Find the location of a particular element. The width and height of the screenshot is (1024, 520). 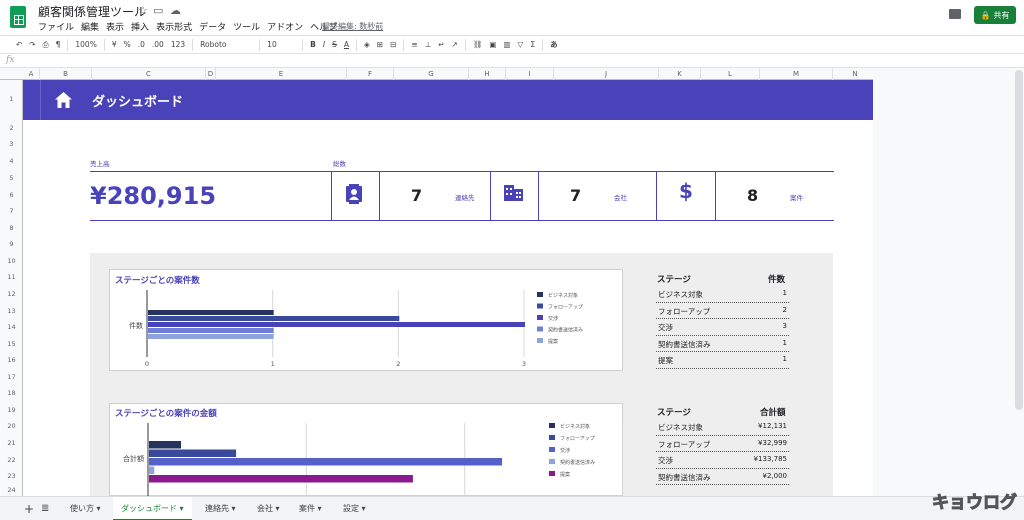

row-header: 9 is located at coordinates (11, 244).